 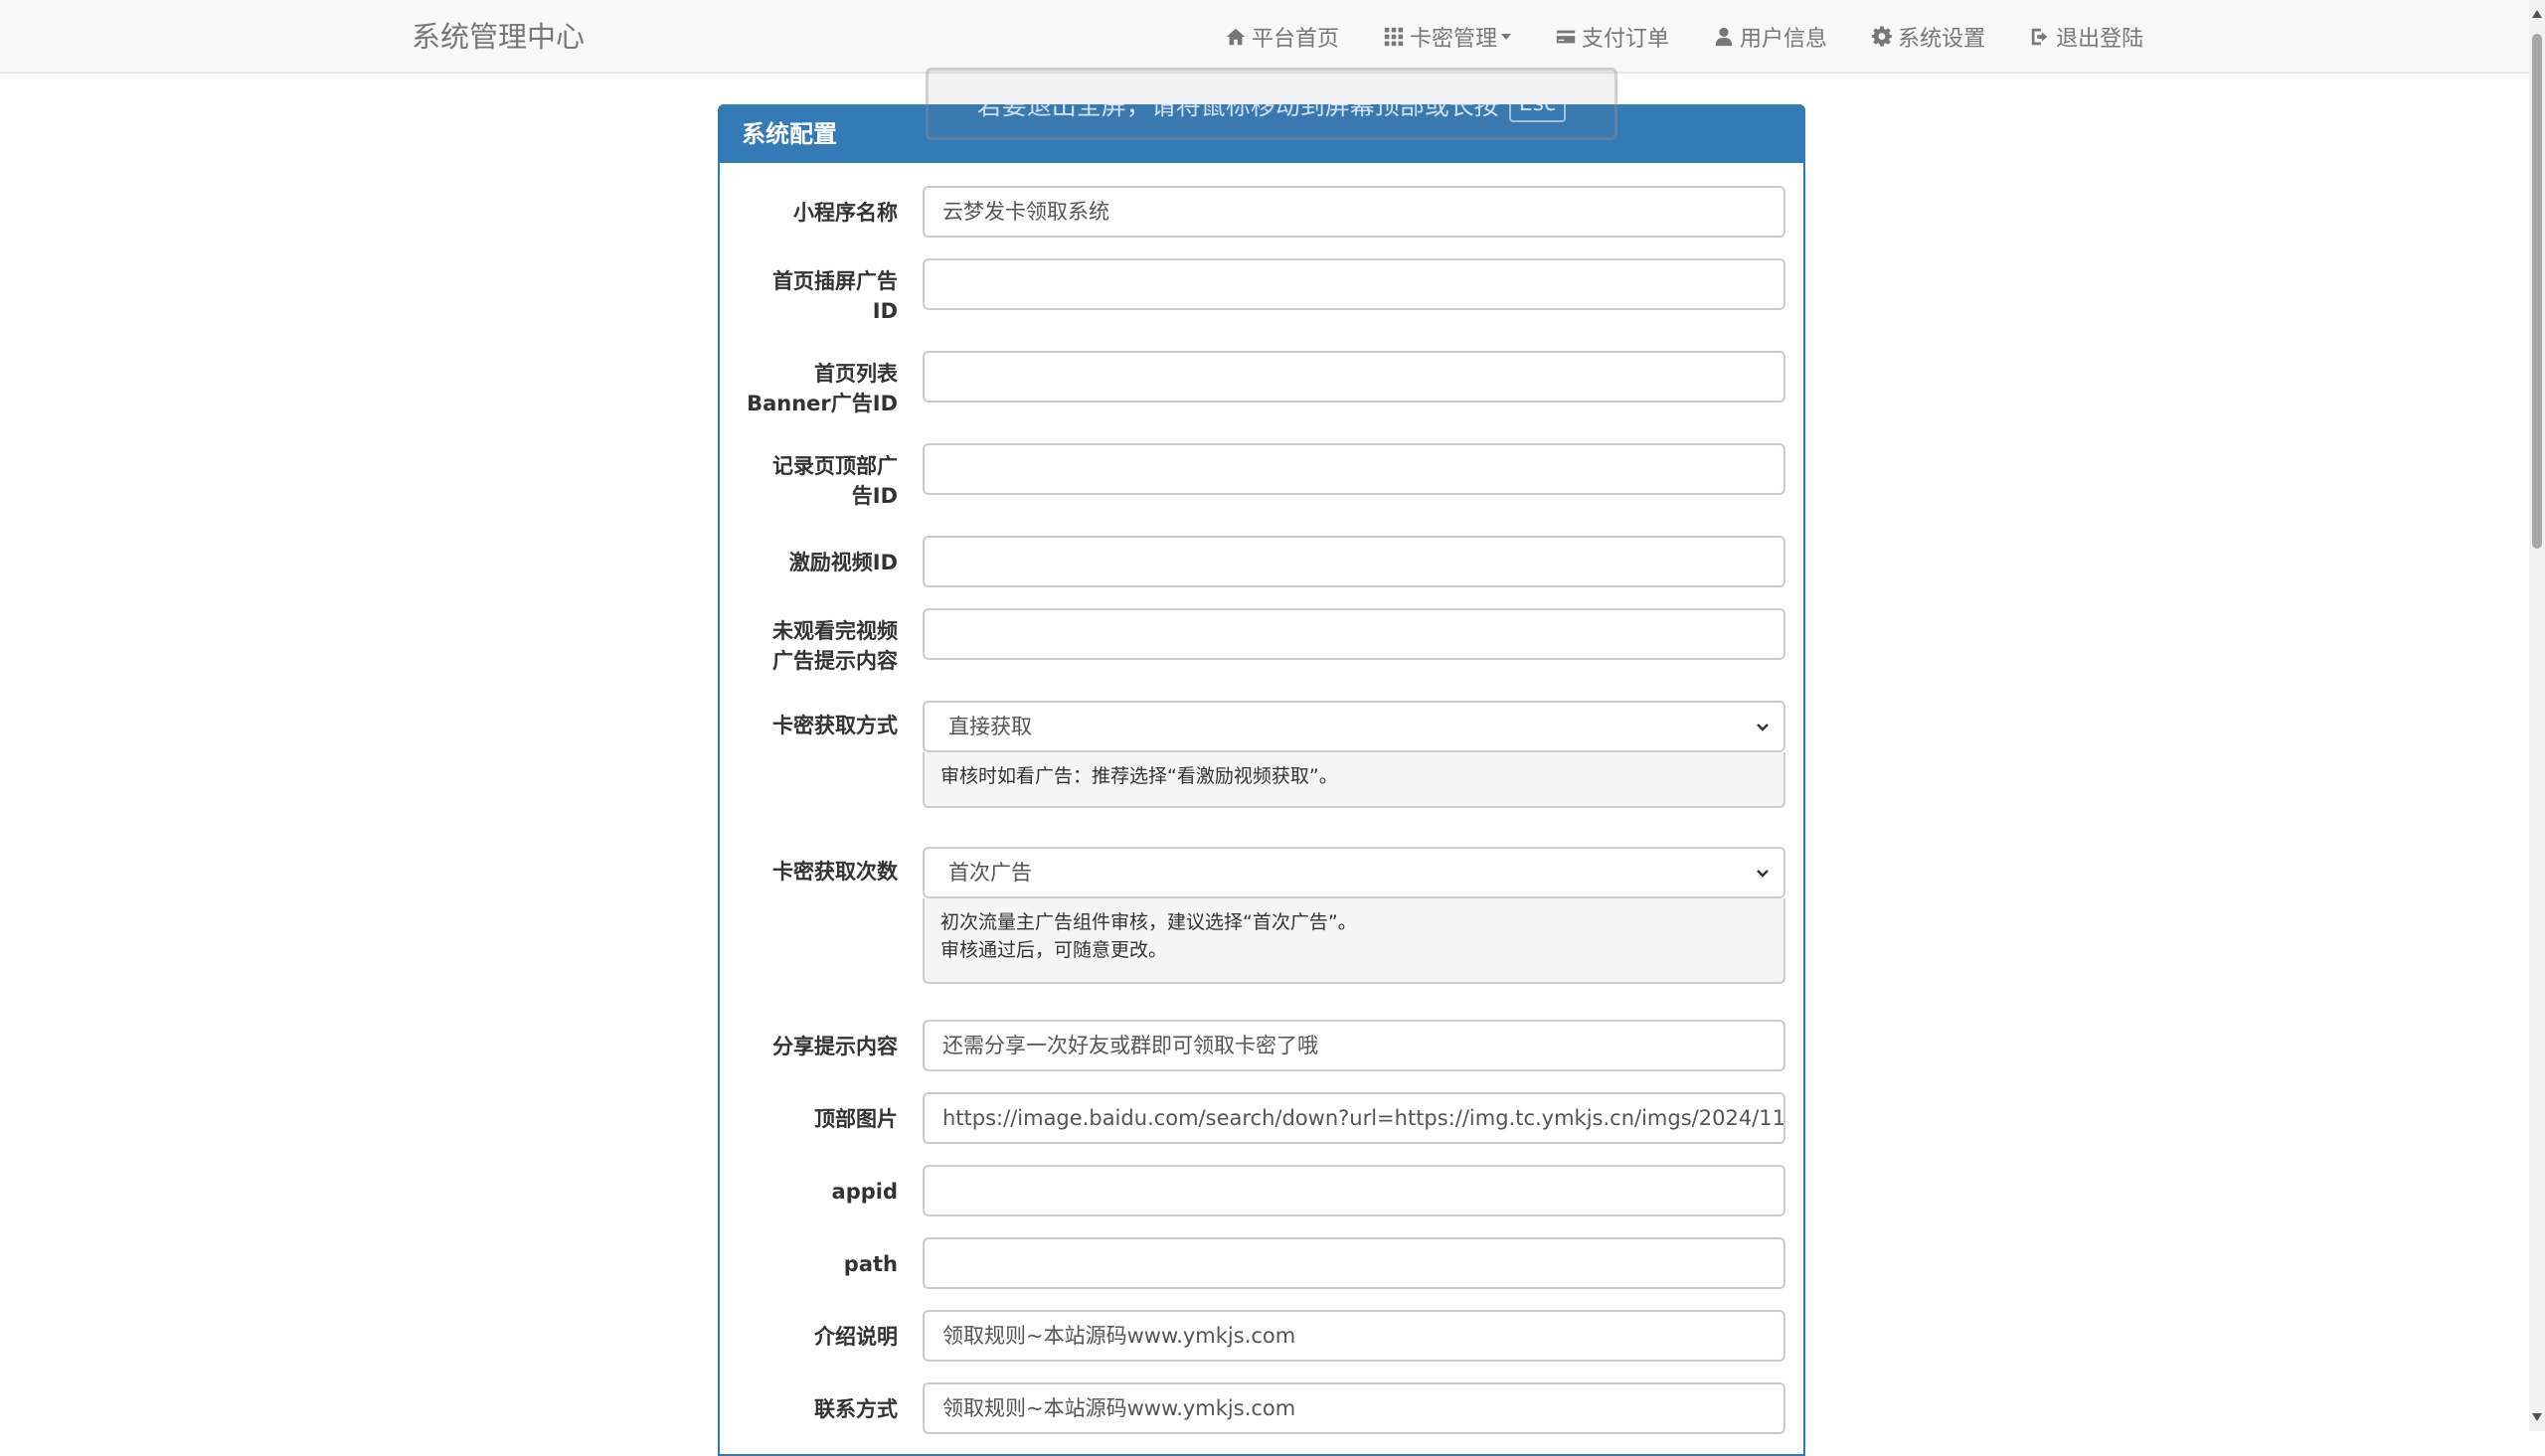 What do you see at coordinates (2537, 291) in the screenshot?
I see `scroll-thumb` at bounding box center [2537, 291].